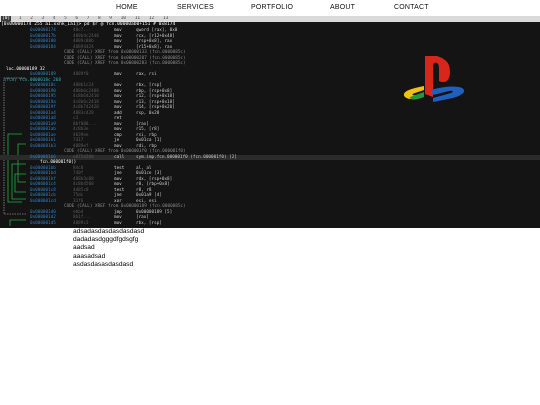 The image size is (540, 405). What do you see at coordinates (119, 190) in the screenshot?
I see `instruction-mnemonic: test` at bounding box center [119, 190].